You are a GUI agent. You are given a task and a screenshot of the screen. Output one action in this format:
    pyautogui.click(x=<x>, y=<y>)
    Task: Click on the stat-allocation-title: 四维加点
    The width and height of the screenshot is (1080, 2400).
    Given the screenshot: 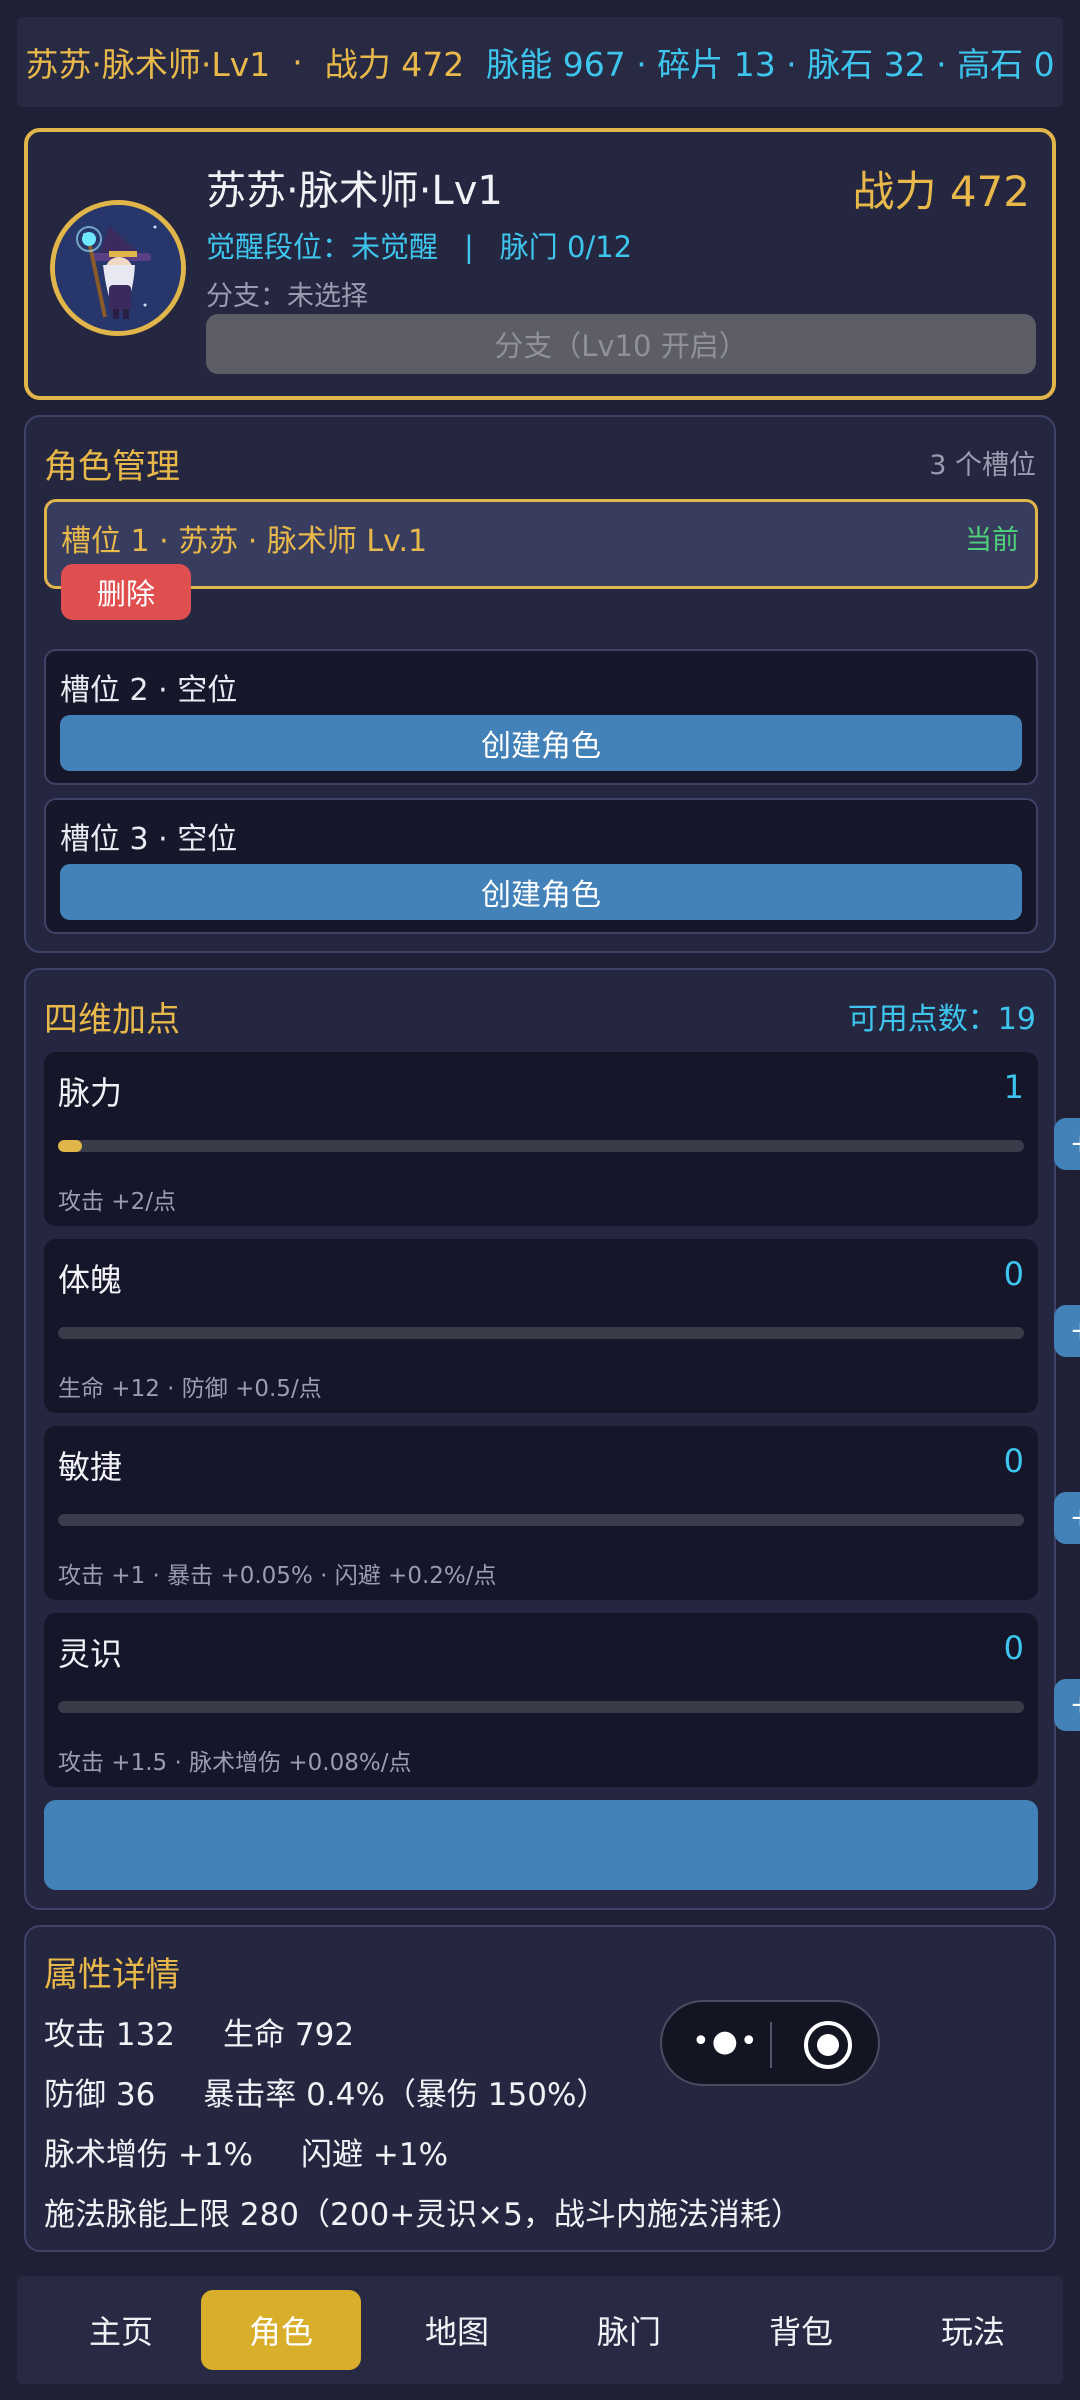 What is the action you would take?
    pyautogui.click(x=112, y=1020)
    